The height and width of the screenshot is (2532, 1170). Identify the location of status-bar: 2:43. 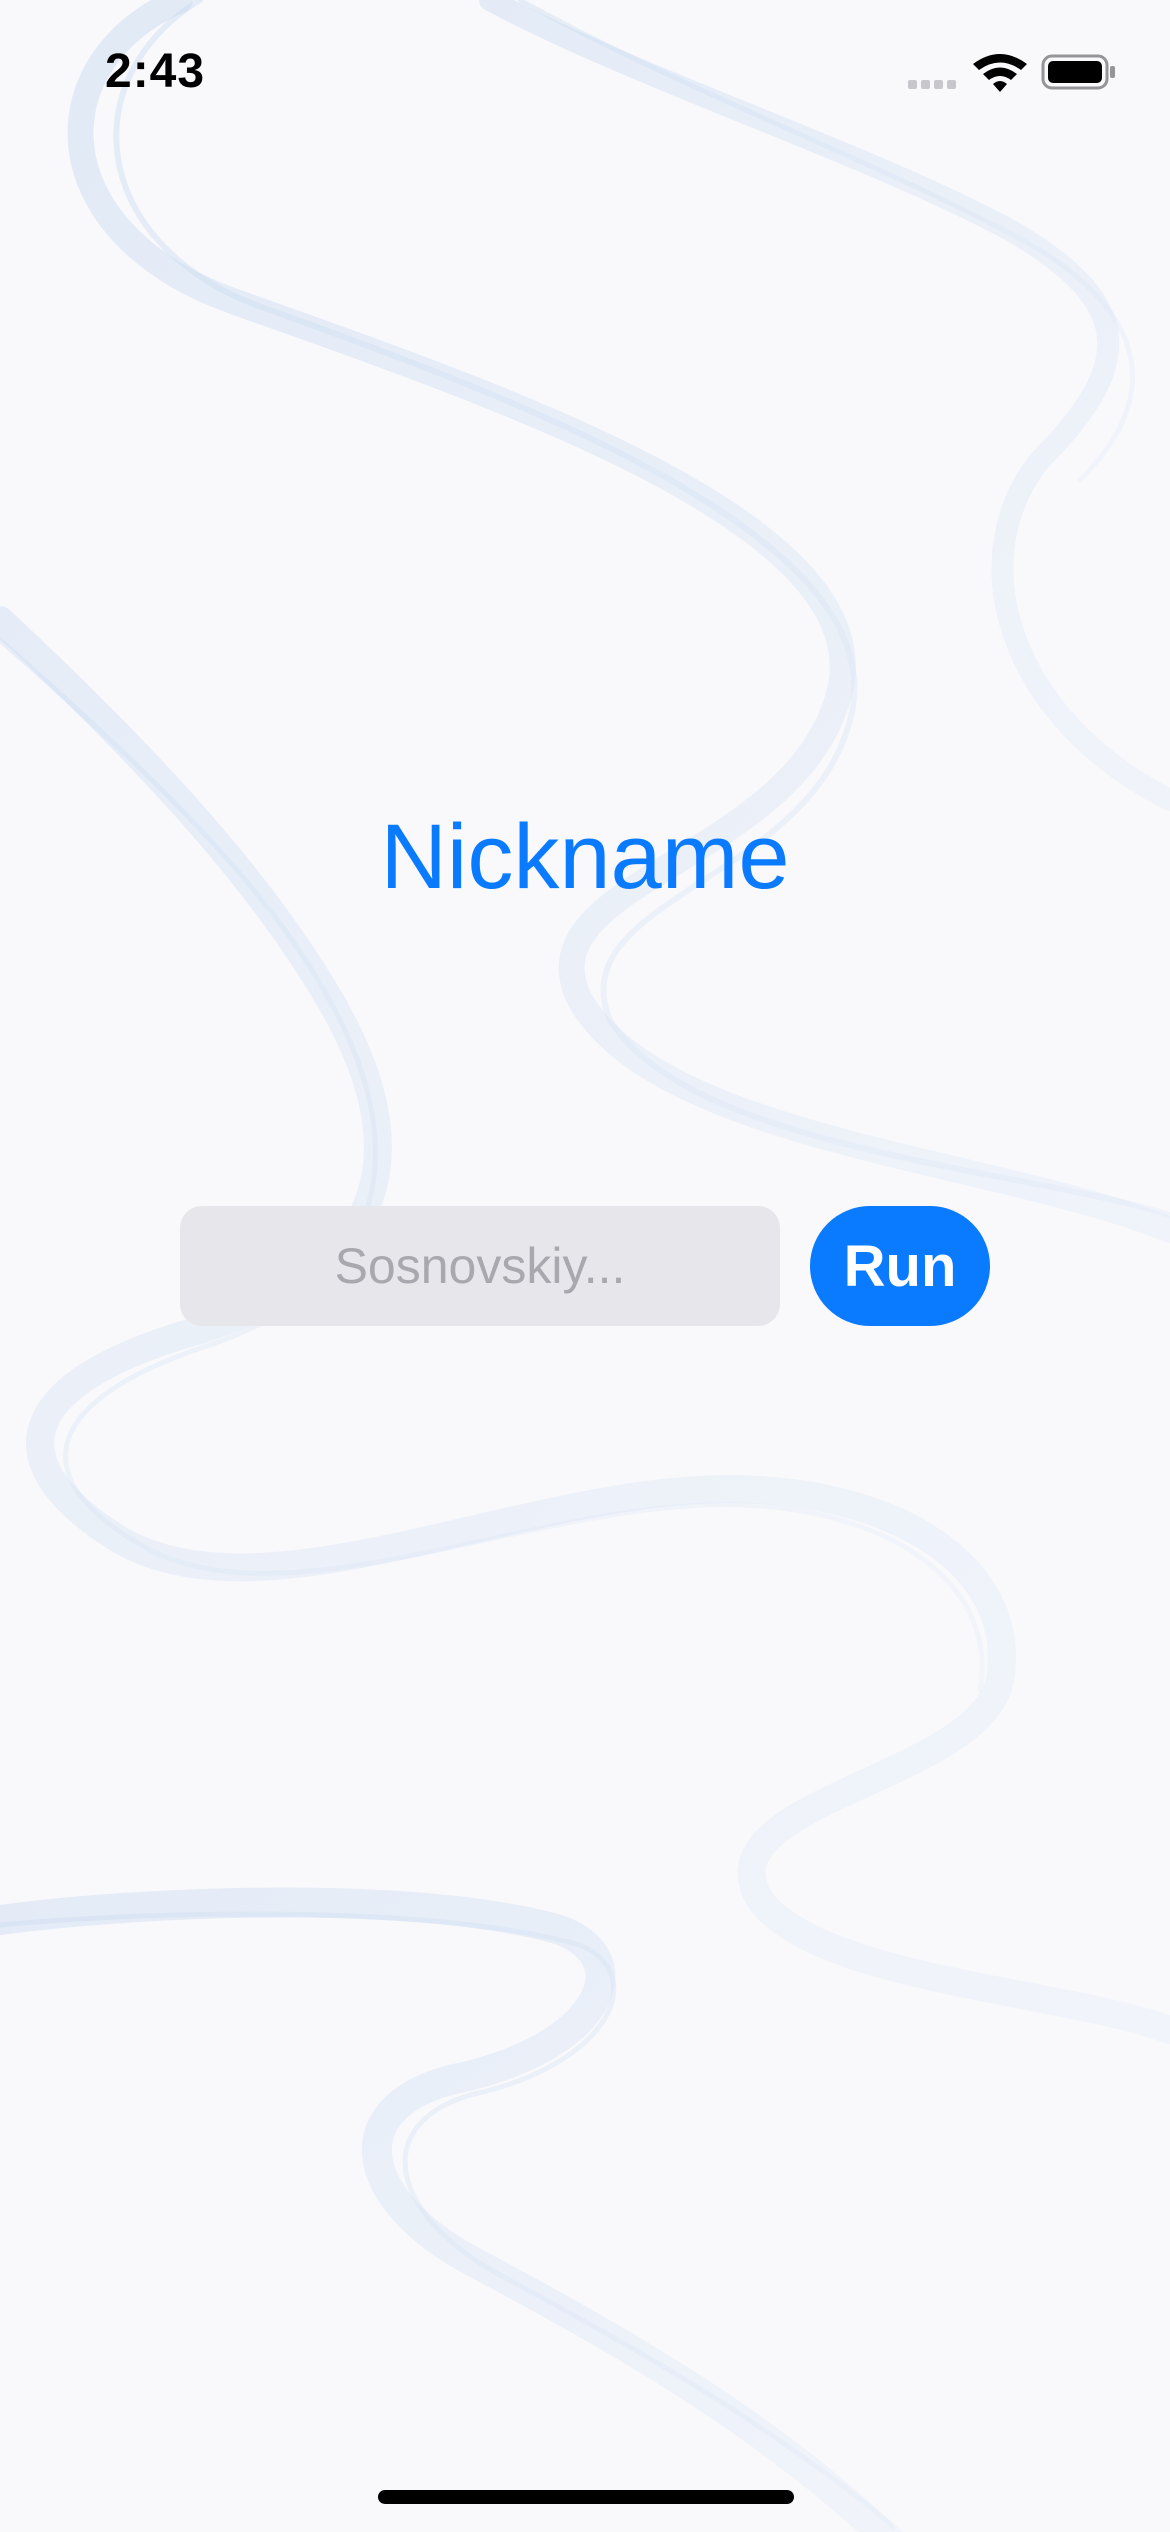
(585, 75).